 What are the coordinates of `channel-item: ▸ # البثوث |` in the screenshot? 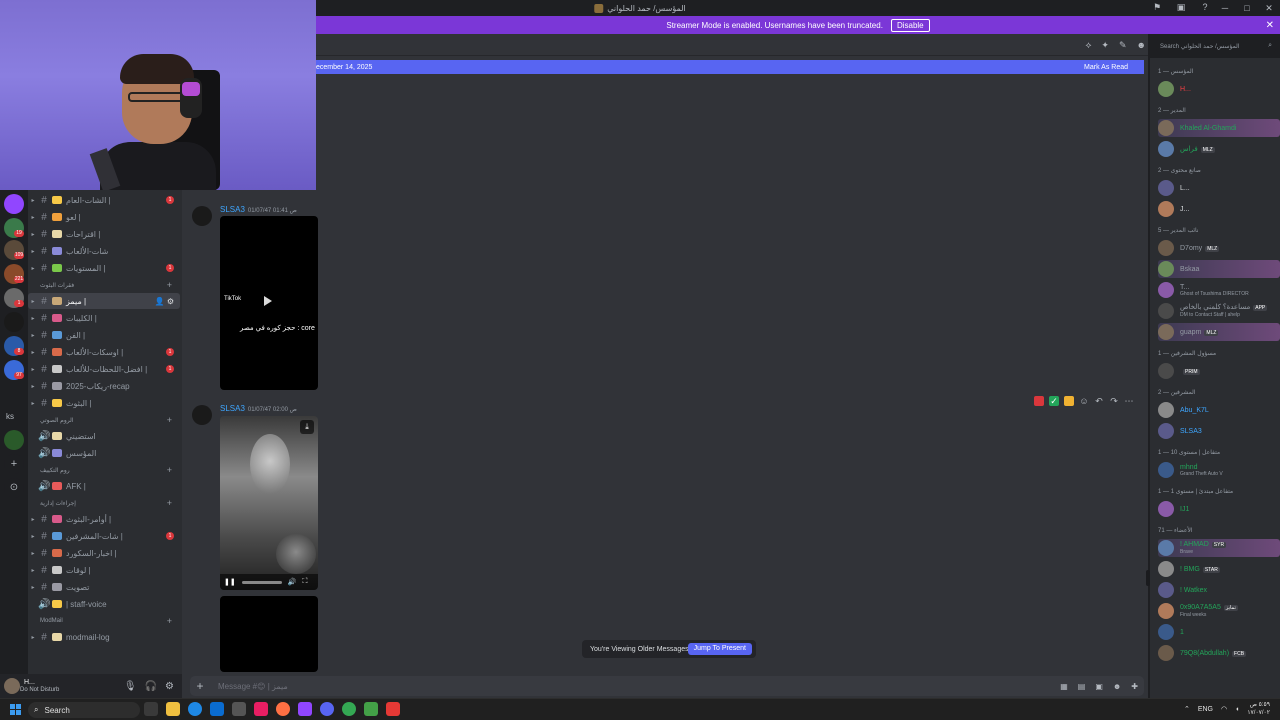 It's located at (104, 403).